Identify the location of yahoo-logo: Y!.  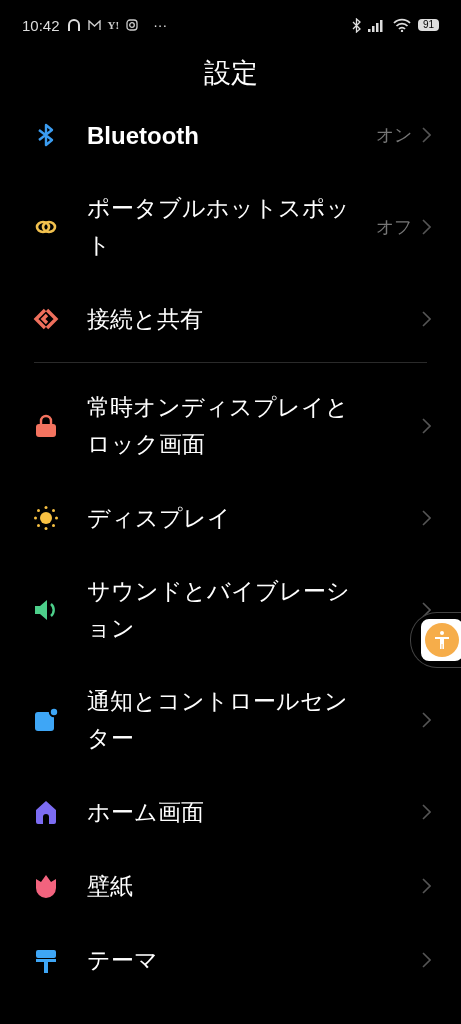
(113, 25).